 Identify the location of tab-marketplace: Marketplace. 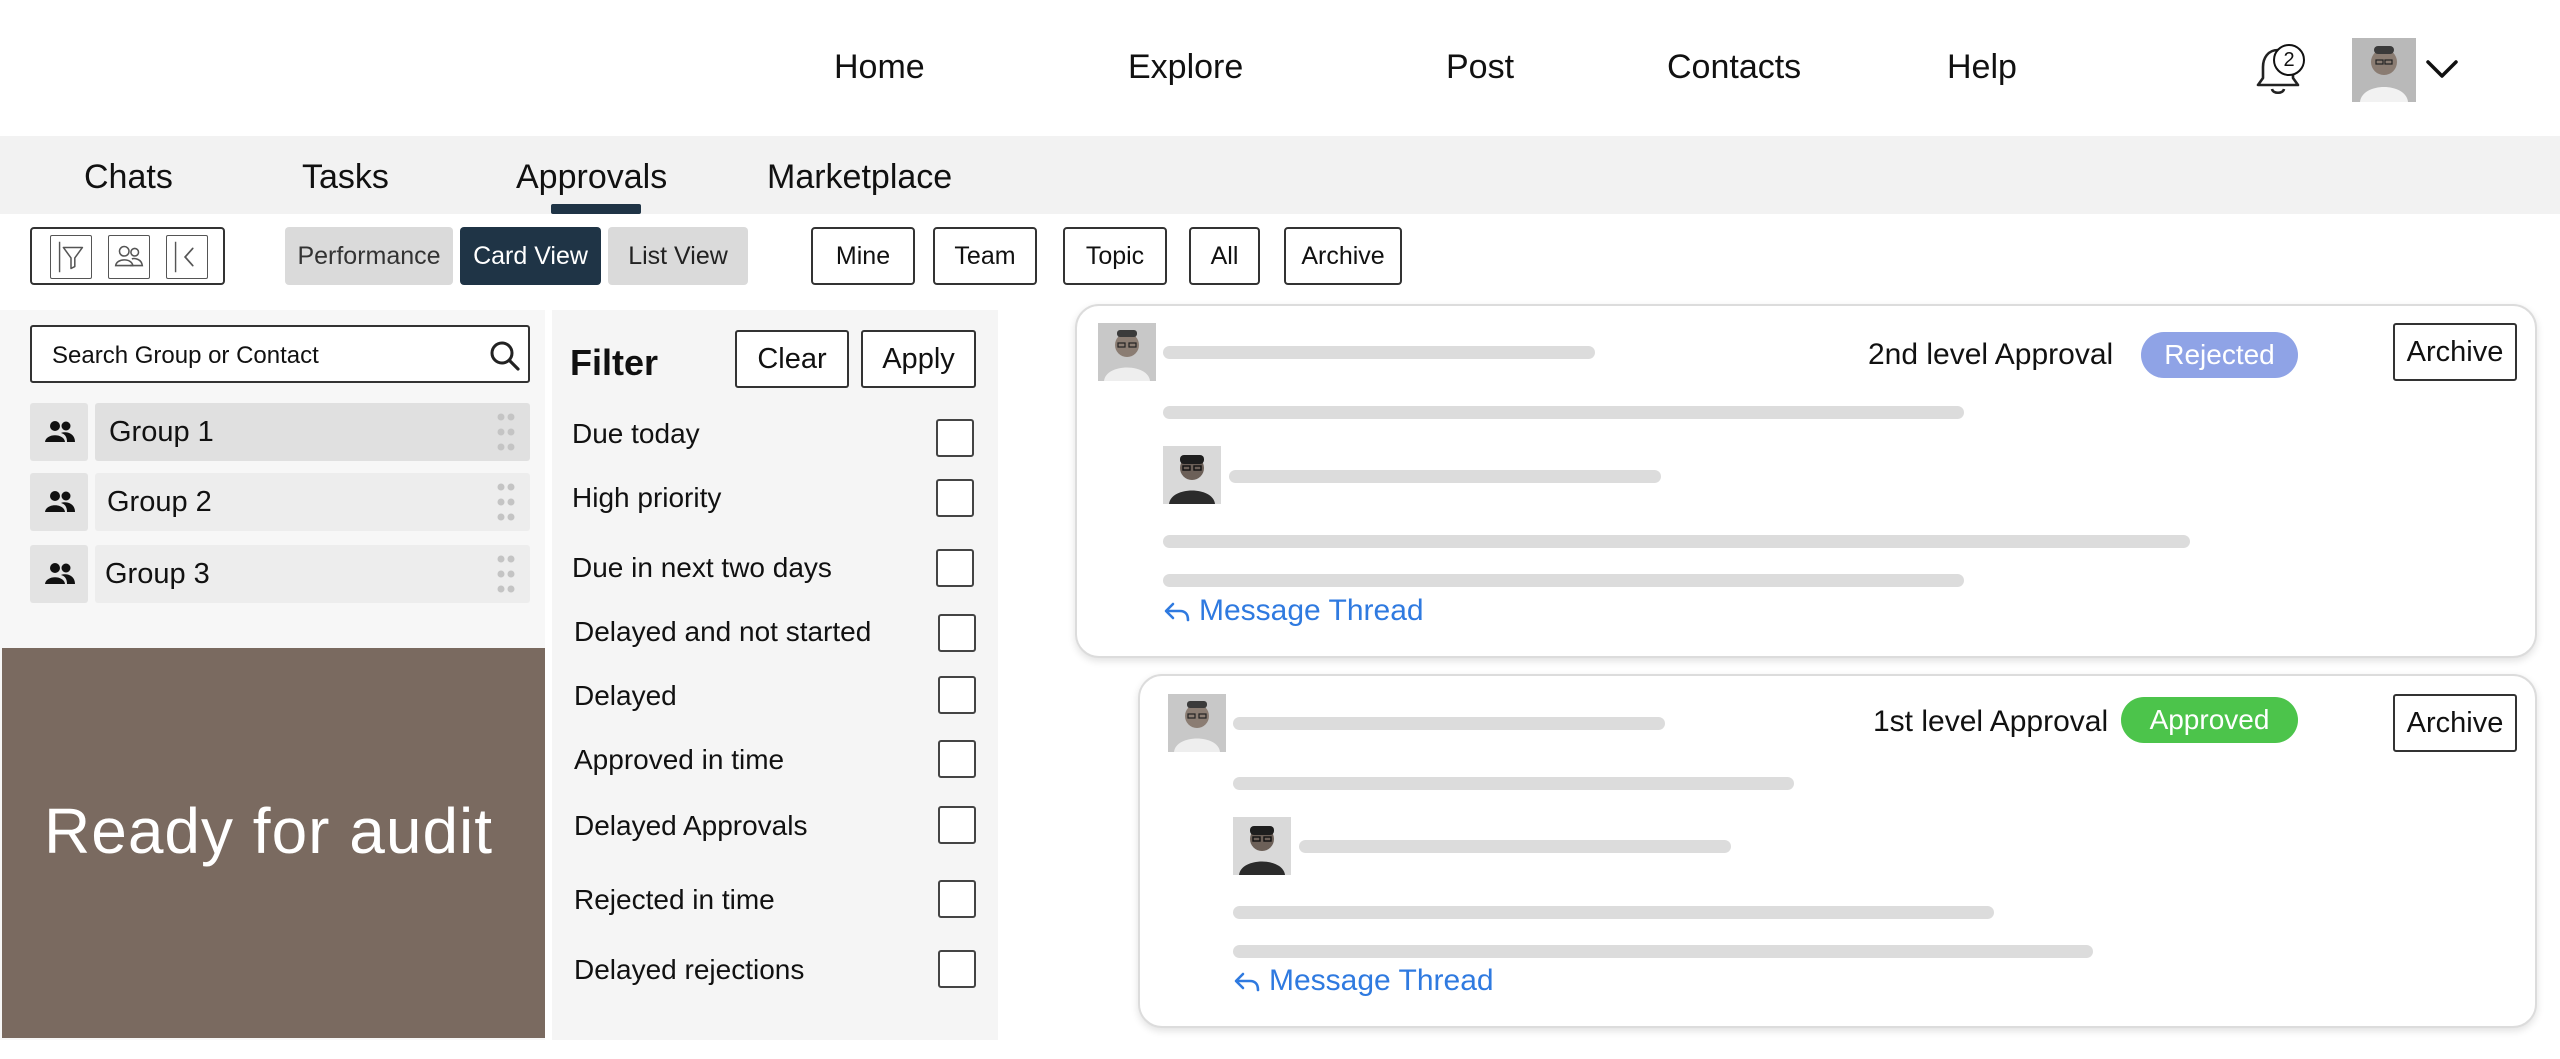
(859, 177).